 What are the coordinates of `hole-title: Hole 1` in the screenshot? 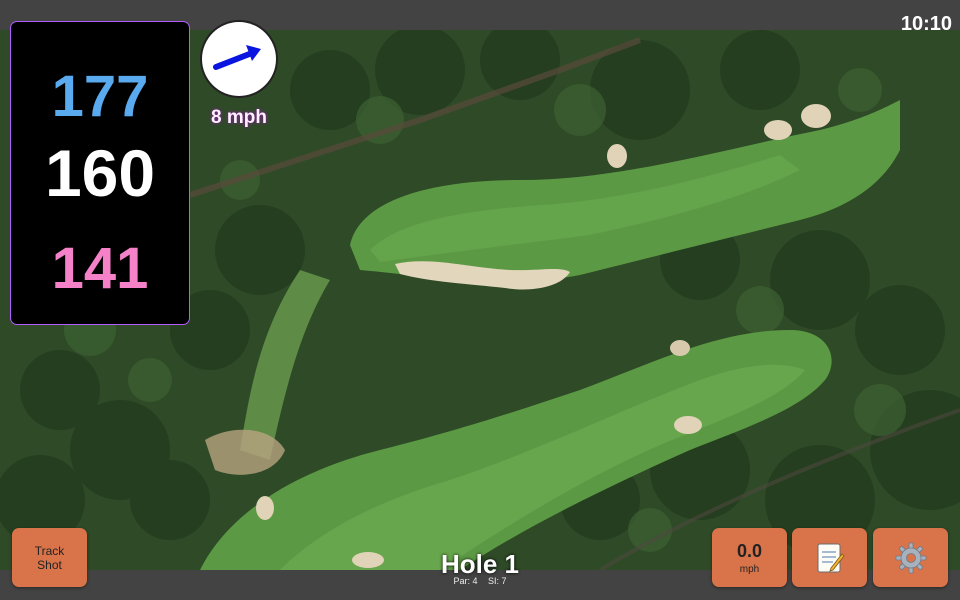 It's located at (480, 564).